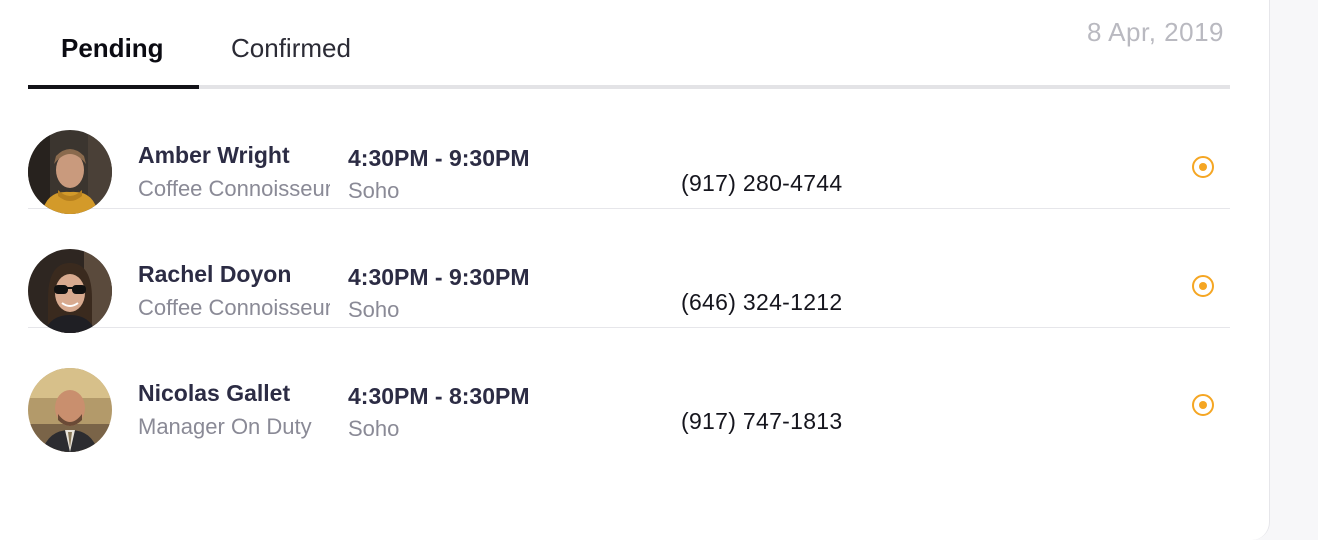 Image resolution: width=1318 pixels, height=540 pixels. I want to click on phone-number: (917) 747-1813, so click(761, 421).